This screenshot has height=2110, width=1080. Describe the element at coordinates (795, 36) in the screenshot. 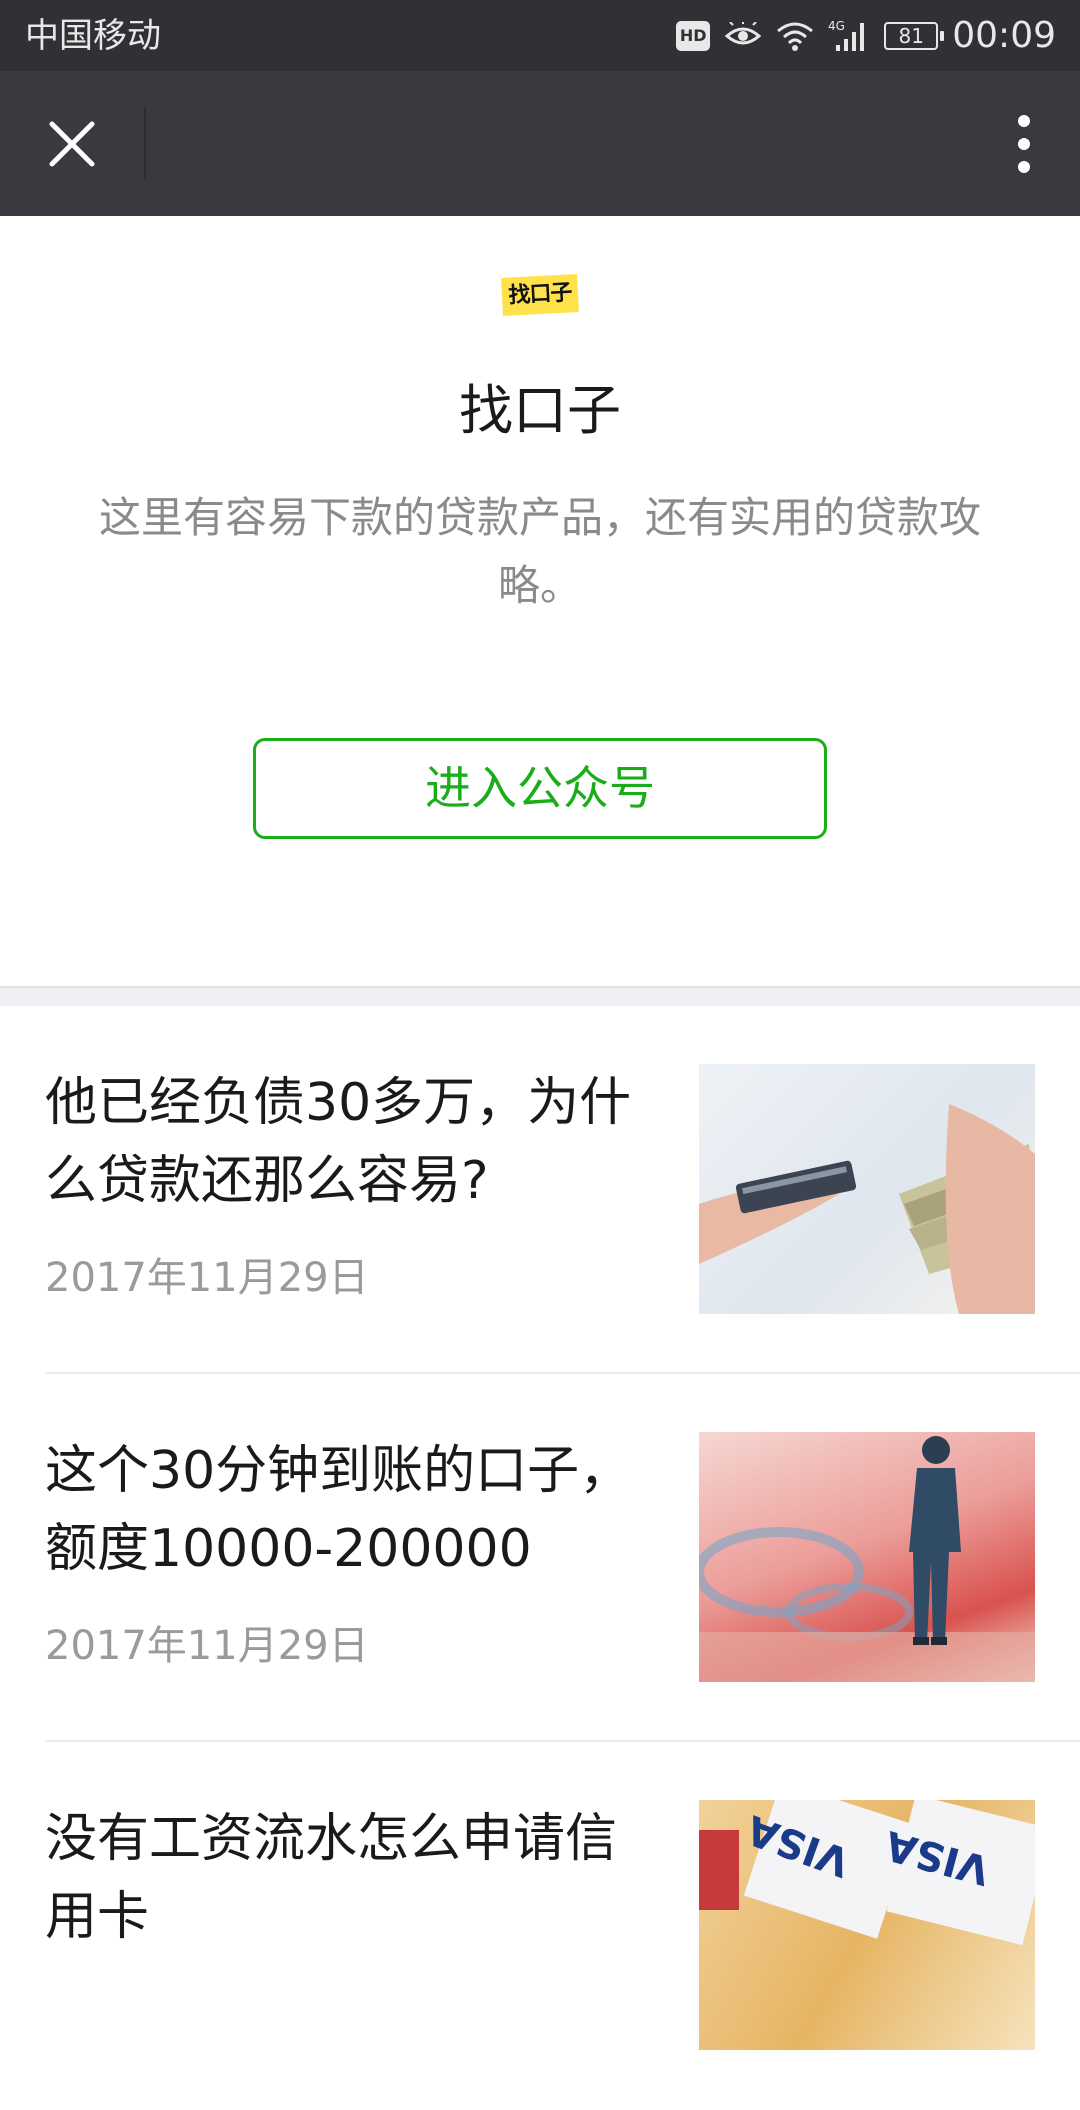

I see `wifi-icon` at that location.